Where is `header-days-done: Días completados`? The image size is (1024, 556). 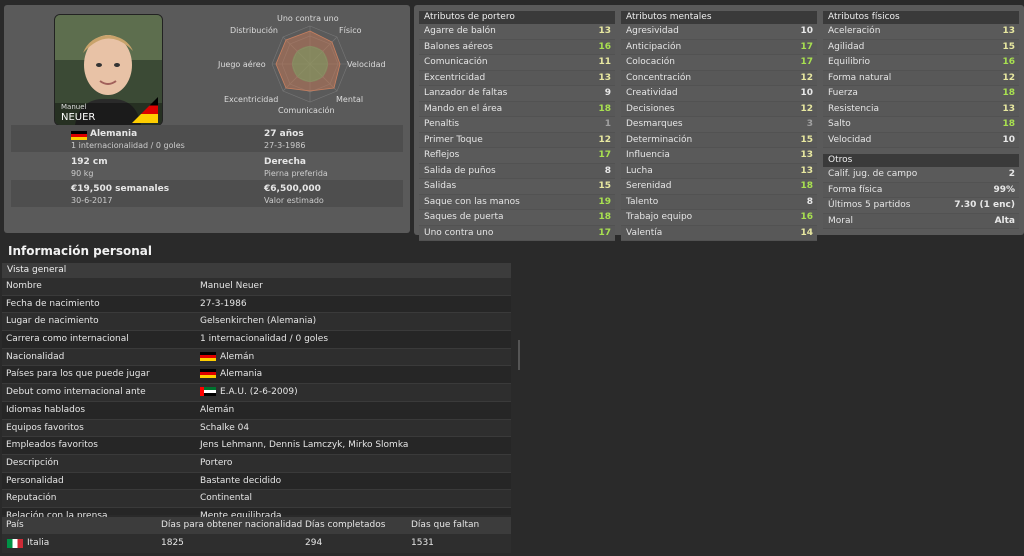 header-days-done: Días completados is located at coordinates (345, 525).